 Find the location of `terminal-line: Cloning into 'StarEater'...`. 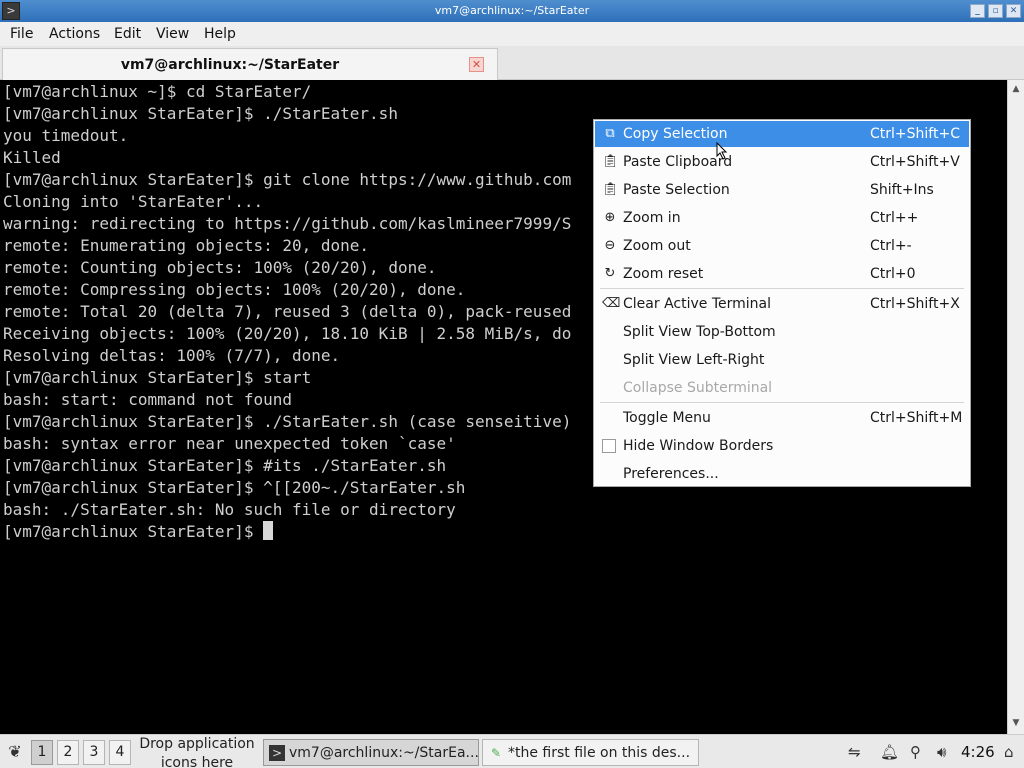

terminal-line: Cloning into 'StarEater'... is located at coordinates (133, 201).